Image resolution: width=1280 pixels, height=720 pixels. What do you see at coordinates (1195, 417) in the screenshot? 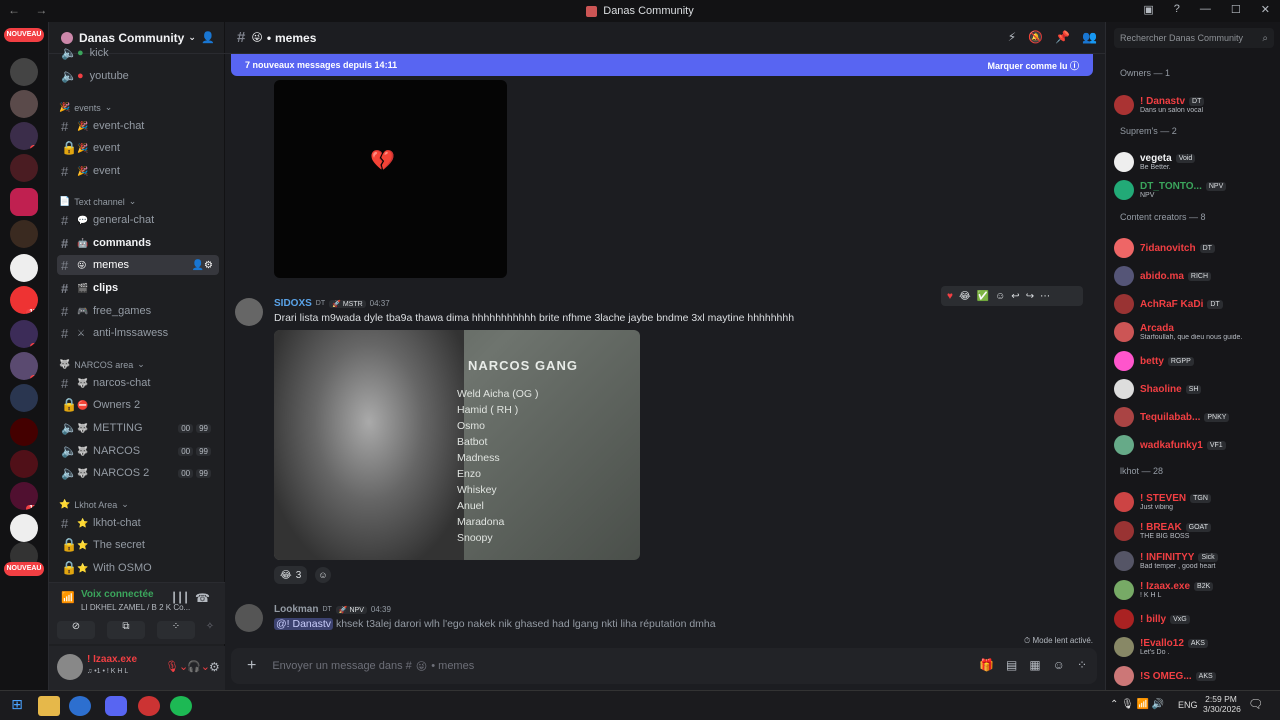
I see `member-item: Tequilabab... PNKY` at bounding box center [1195, 417].